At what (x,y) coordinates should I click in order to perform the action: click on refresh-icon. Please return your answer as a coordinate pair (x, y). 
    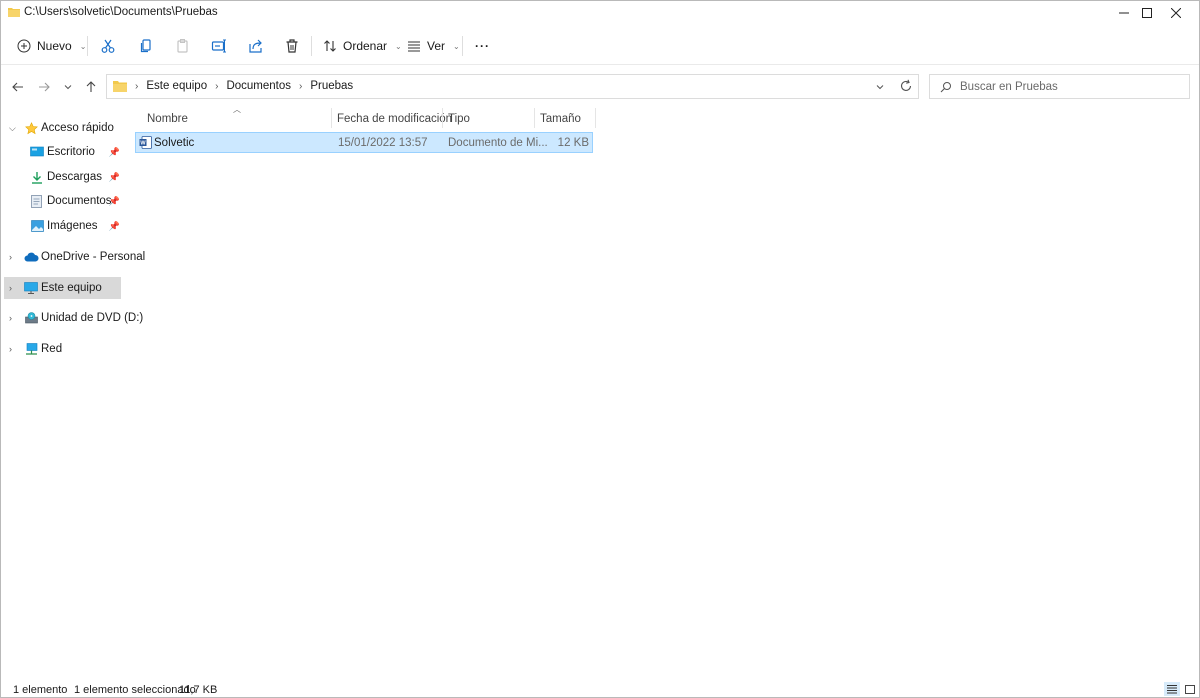
    Looking at the image, I should click on (906, 85).